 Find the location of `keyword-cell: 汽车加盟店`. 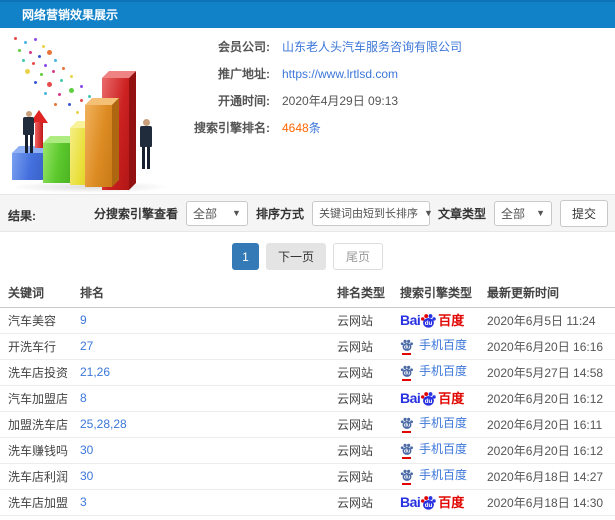

keyword-cell: 汽车加盟店 is located at coordinates (40, 398).